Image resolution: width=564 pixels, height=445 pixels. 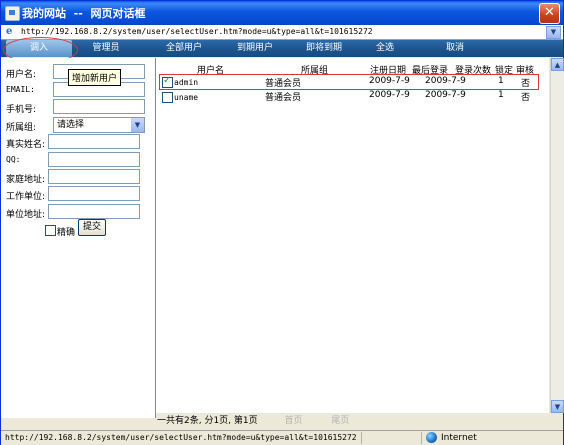 What do you see at coordinates (26, 197) in the screenshot?
I see `company-label: 工作单位:` at bounding box center [26, 197].